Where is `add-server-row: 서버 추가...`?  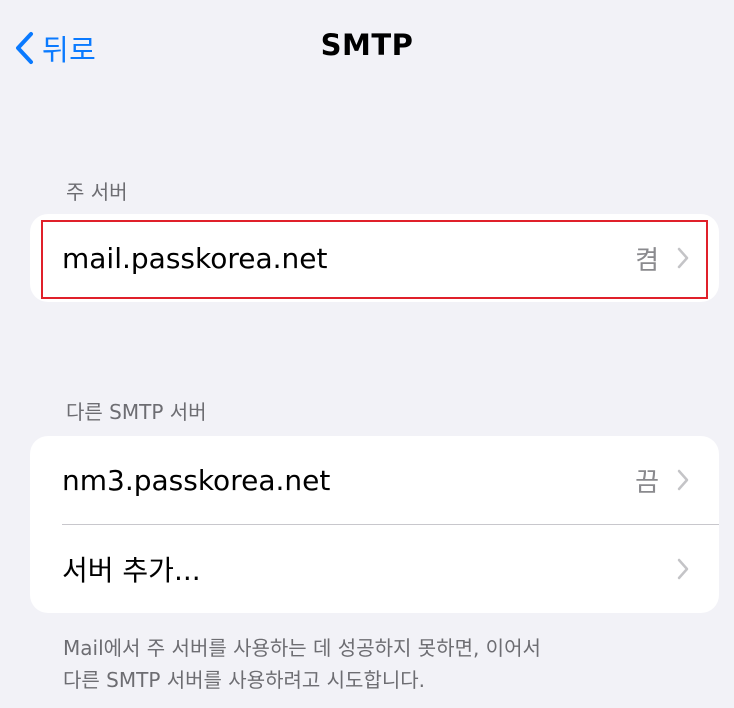
add-server-row: 서버 추가... is located at coordinates (374, 569).